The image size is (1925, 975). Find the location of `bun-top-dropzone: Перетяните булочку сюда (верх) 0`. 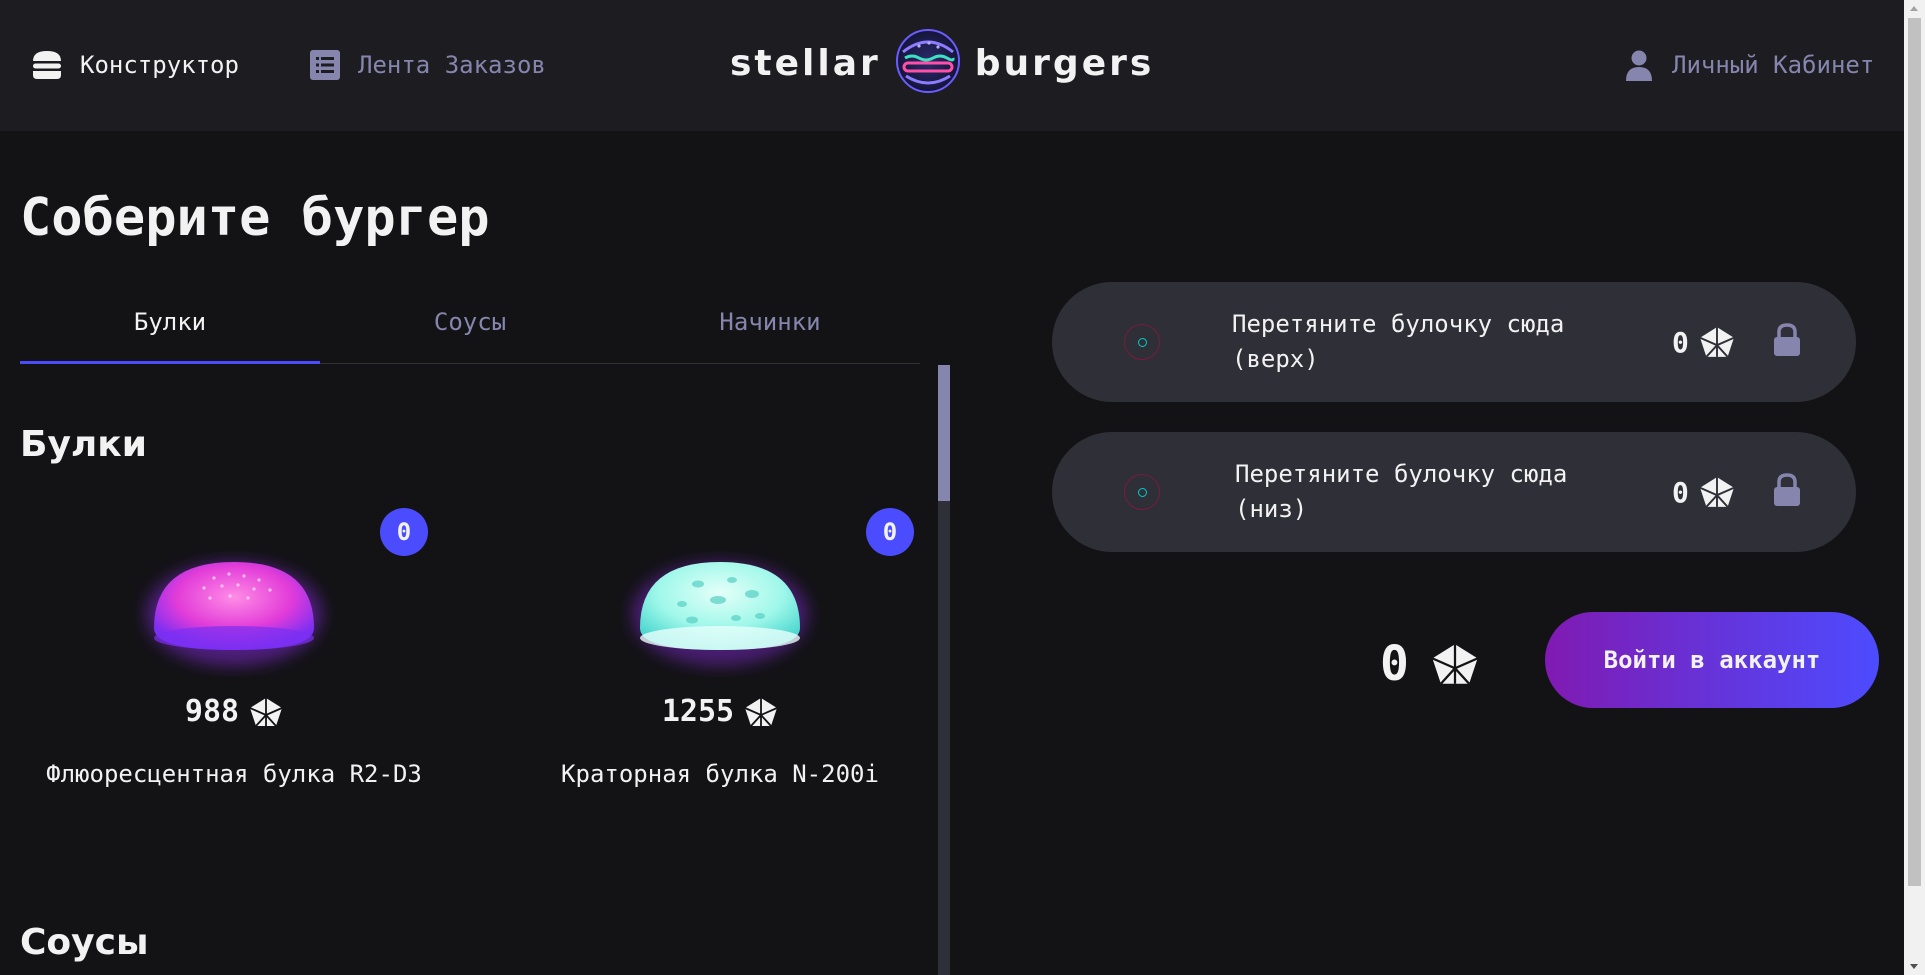

bun-top-dropzone: Перетяните булочку сюда (верх) 0 is located at coordinates (1454, 342).